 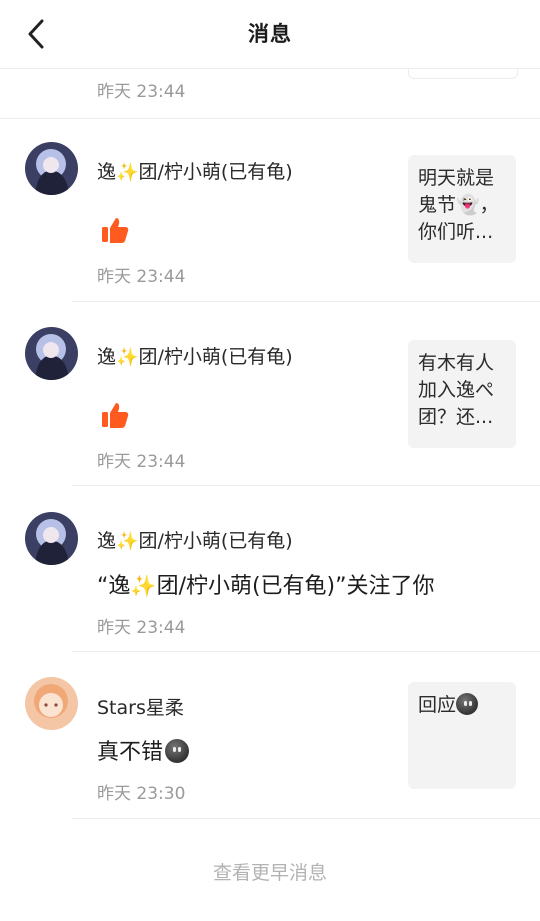 I want to click on load-earlier-messages-link: 查看更早消息, so click(x=270, y=871).